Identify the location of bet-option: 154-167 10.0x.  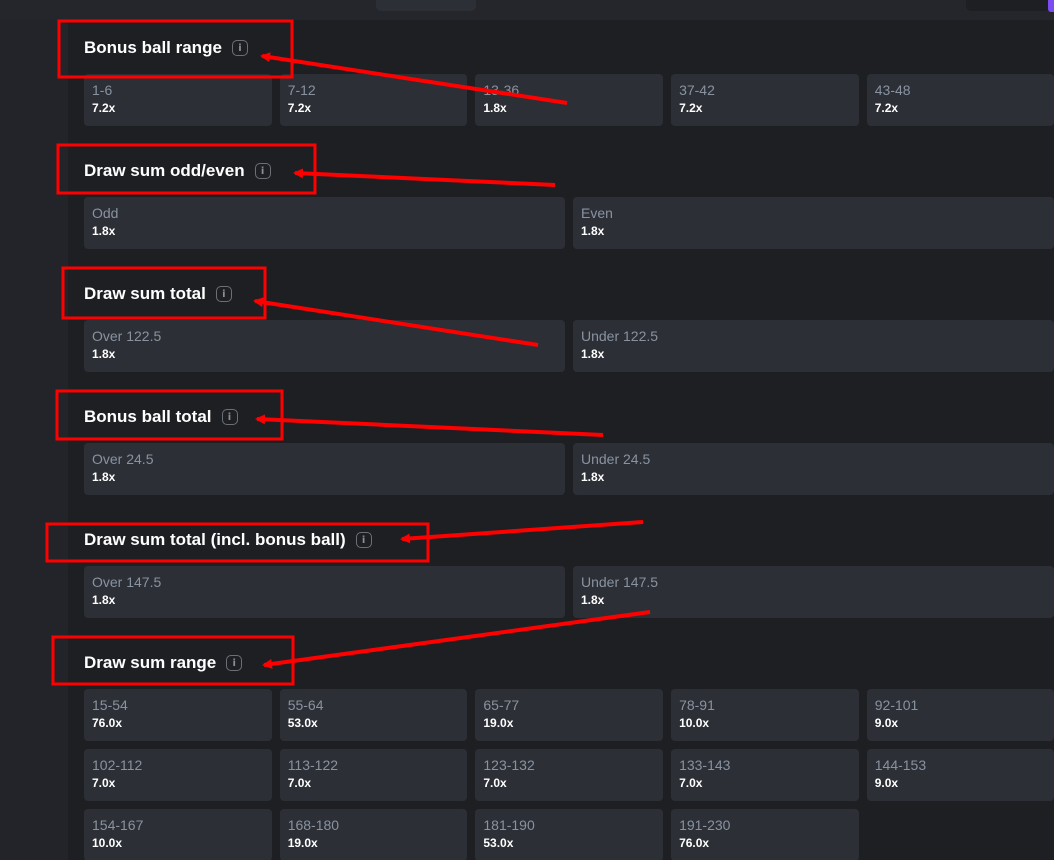
(178, 834).